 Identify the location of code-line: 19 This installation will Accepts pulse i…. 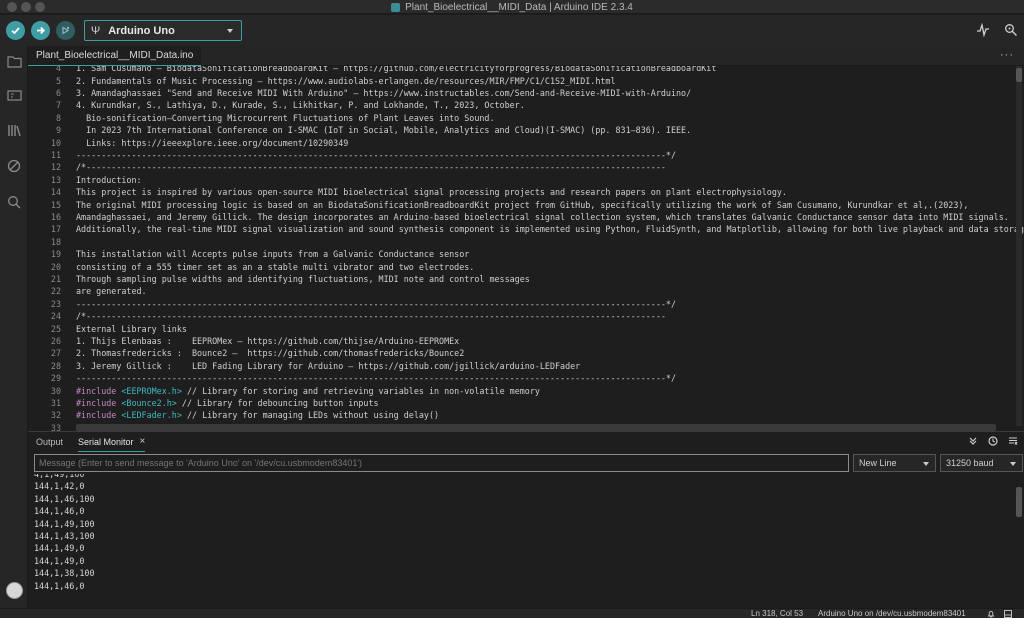
(526, 254).